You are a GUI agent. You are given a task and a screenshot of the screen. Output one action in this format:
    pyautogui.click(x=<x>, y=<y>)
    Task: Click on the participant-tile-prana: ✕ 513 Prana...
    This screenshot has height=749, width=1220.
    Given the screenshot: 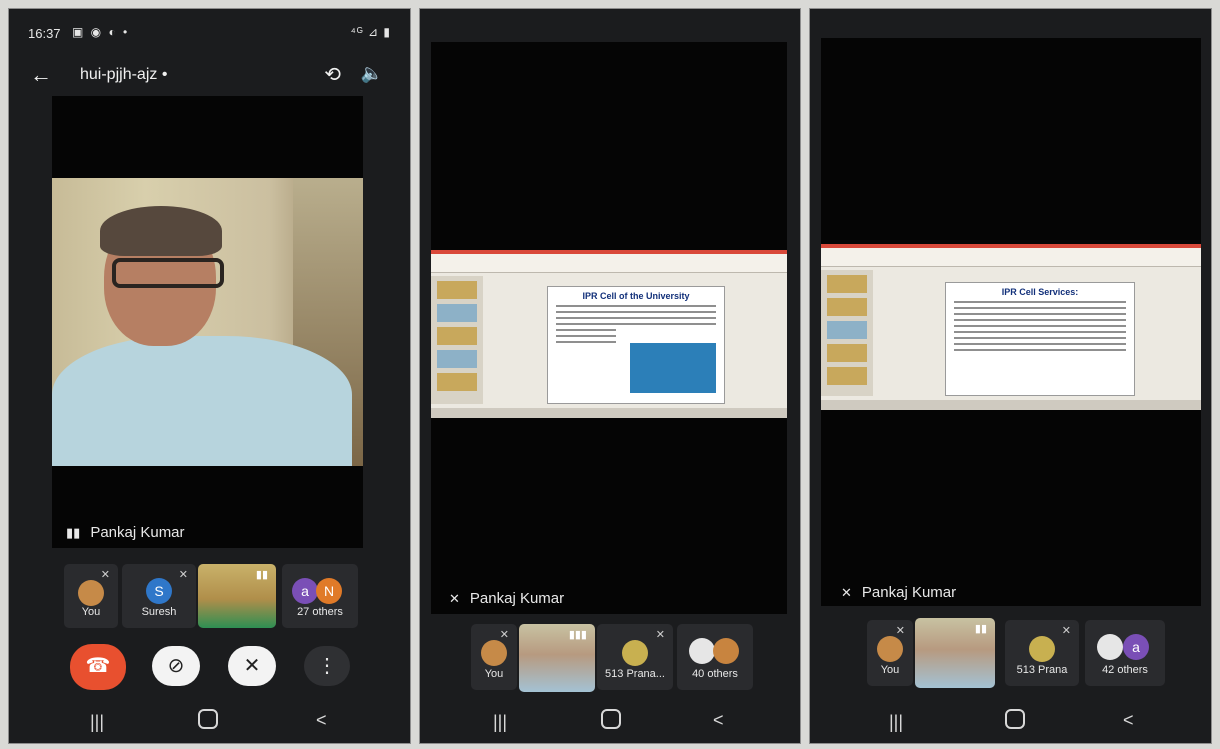 What is the action you would take?
    pyautogui.click(x=635, y=657)
    